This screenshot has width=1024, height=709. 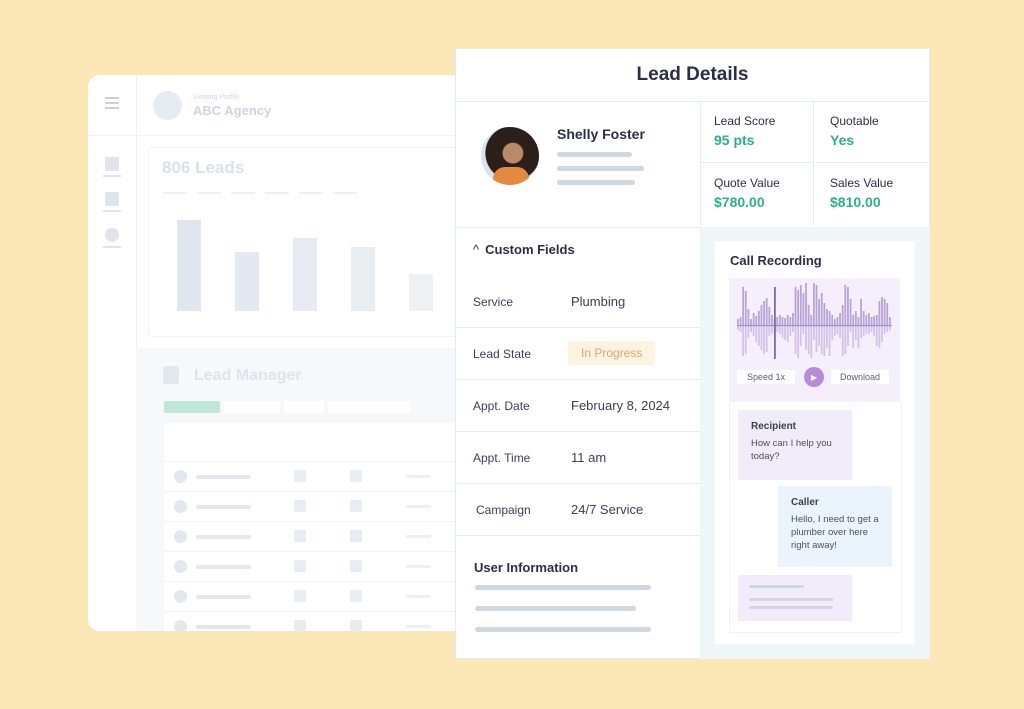 What do you see at coordinates (112, 203) in the screenshot?
I see `users-icon` at bounding box center [112, 203].